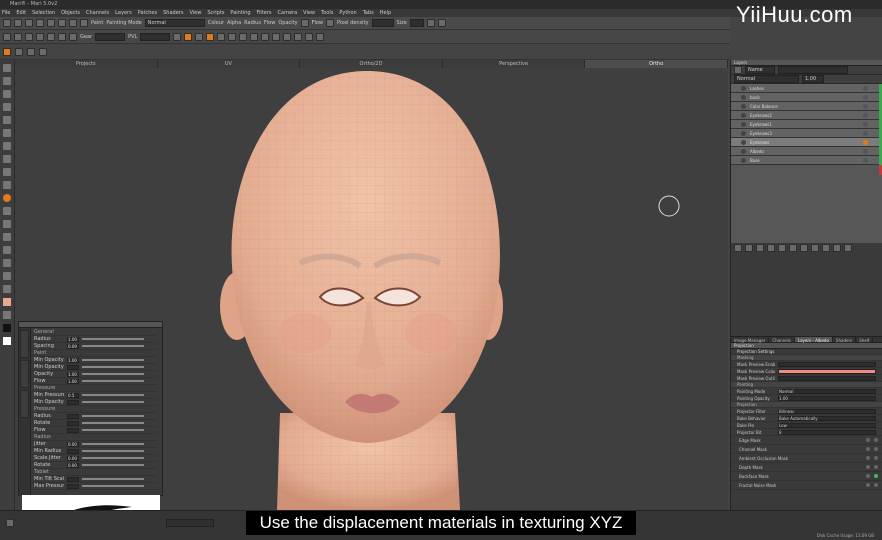  Describe the element at coordinates (7, 211) in the screenshot. I see `slice-tool-icon` at that location.